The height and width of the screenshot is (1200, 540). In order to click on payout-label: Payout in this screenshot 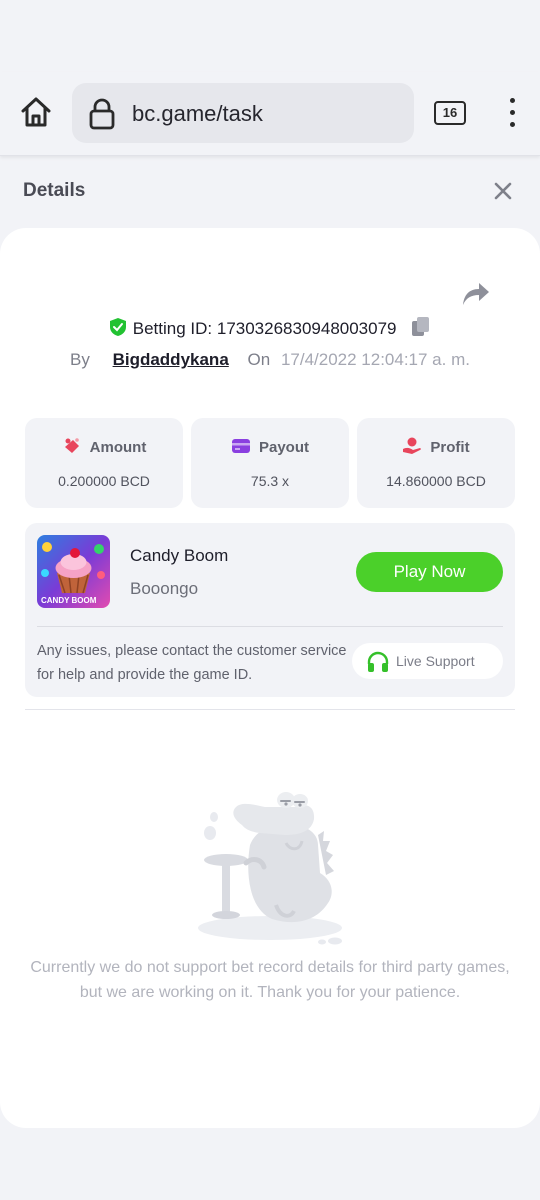, I will do `click(283, 447)`.